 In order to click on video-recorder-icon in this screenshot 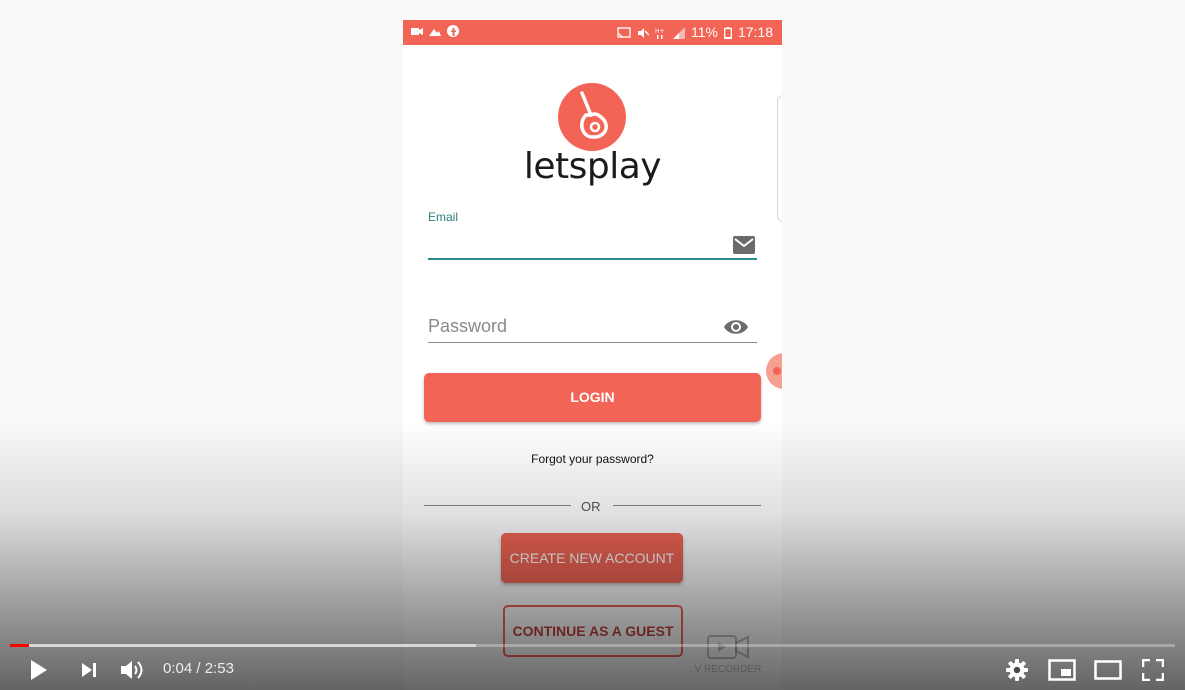, I will do `click(417, 31)`.